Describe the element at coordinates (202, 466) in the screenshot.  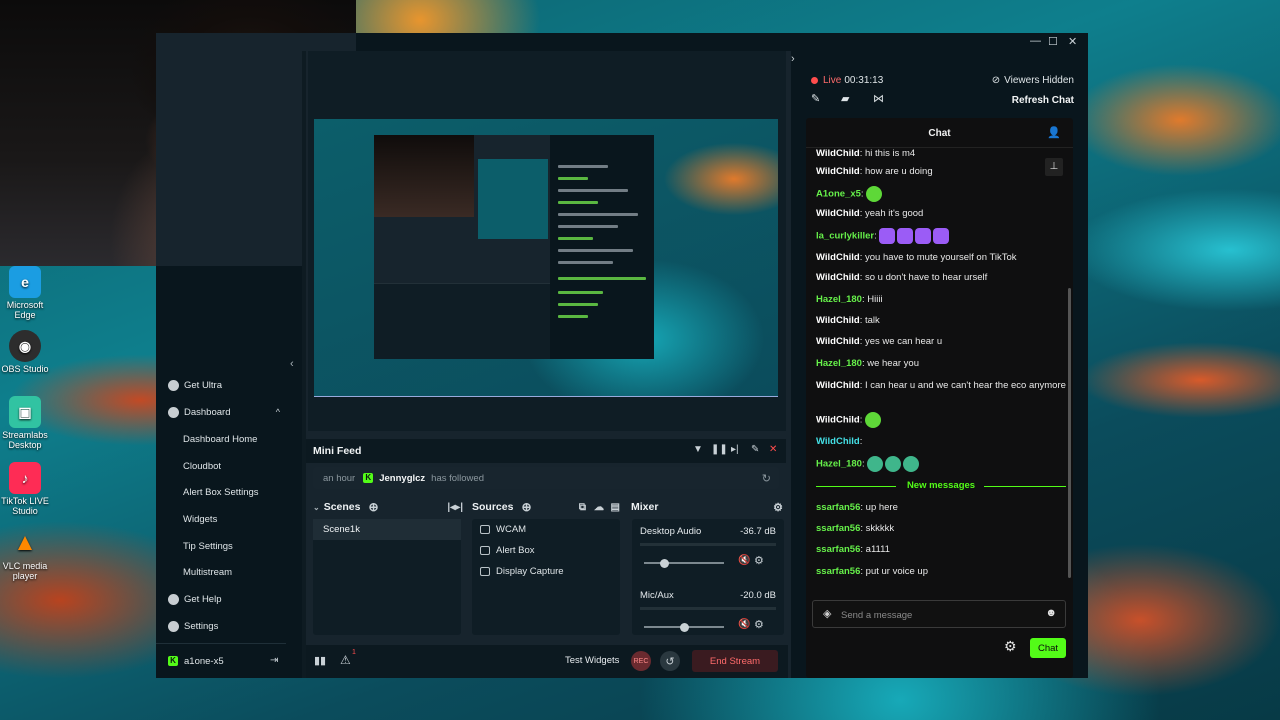
I see `sidebar-item-cloudbot: Cloudbot` at that location.